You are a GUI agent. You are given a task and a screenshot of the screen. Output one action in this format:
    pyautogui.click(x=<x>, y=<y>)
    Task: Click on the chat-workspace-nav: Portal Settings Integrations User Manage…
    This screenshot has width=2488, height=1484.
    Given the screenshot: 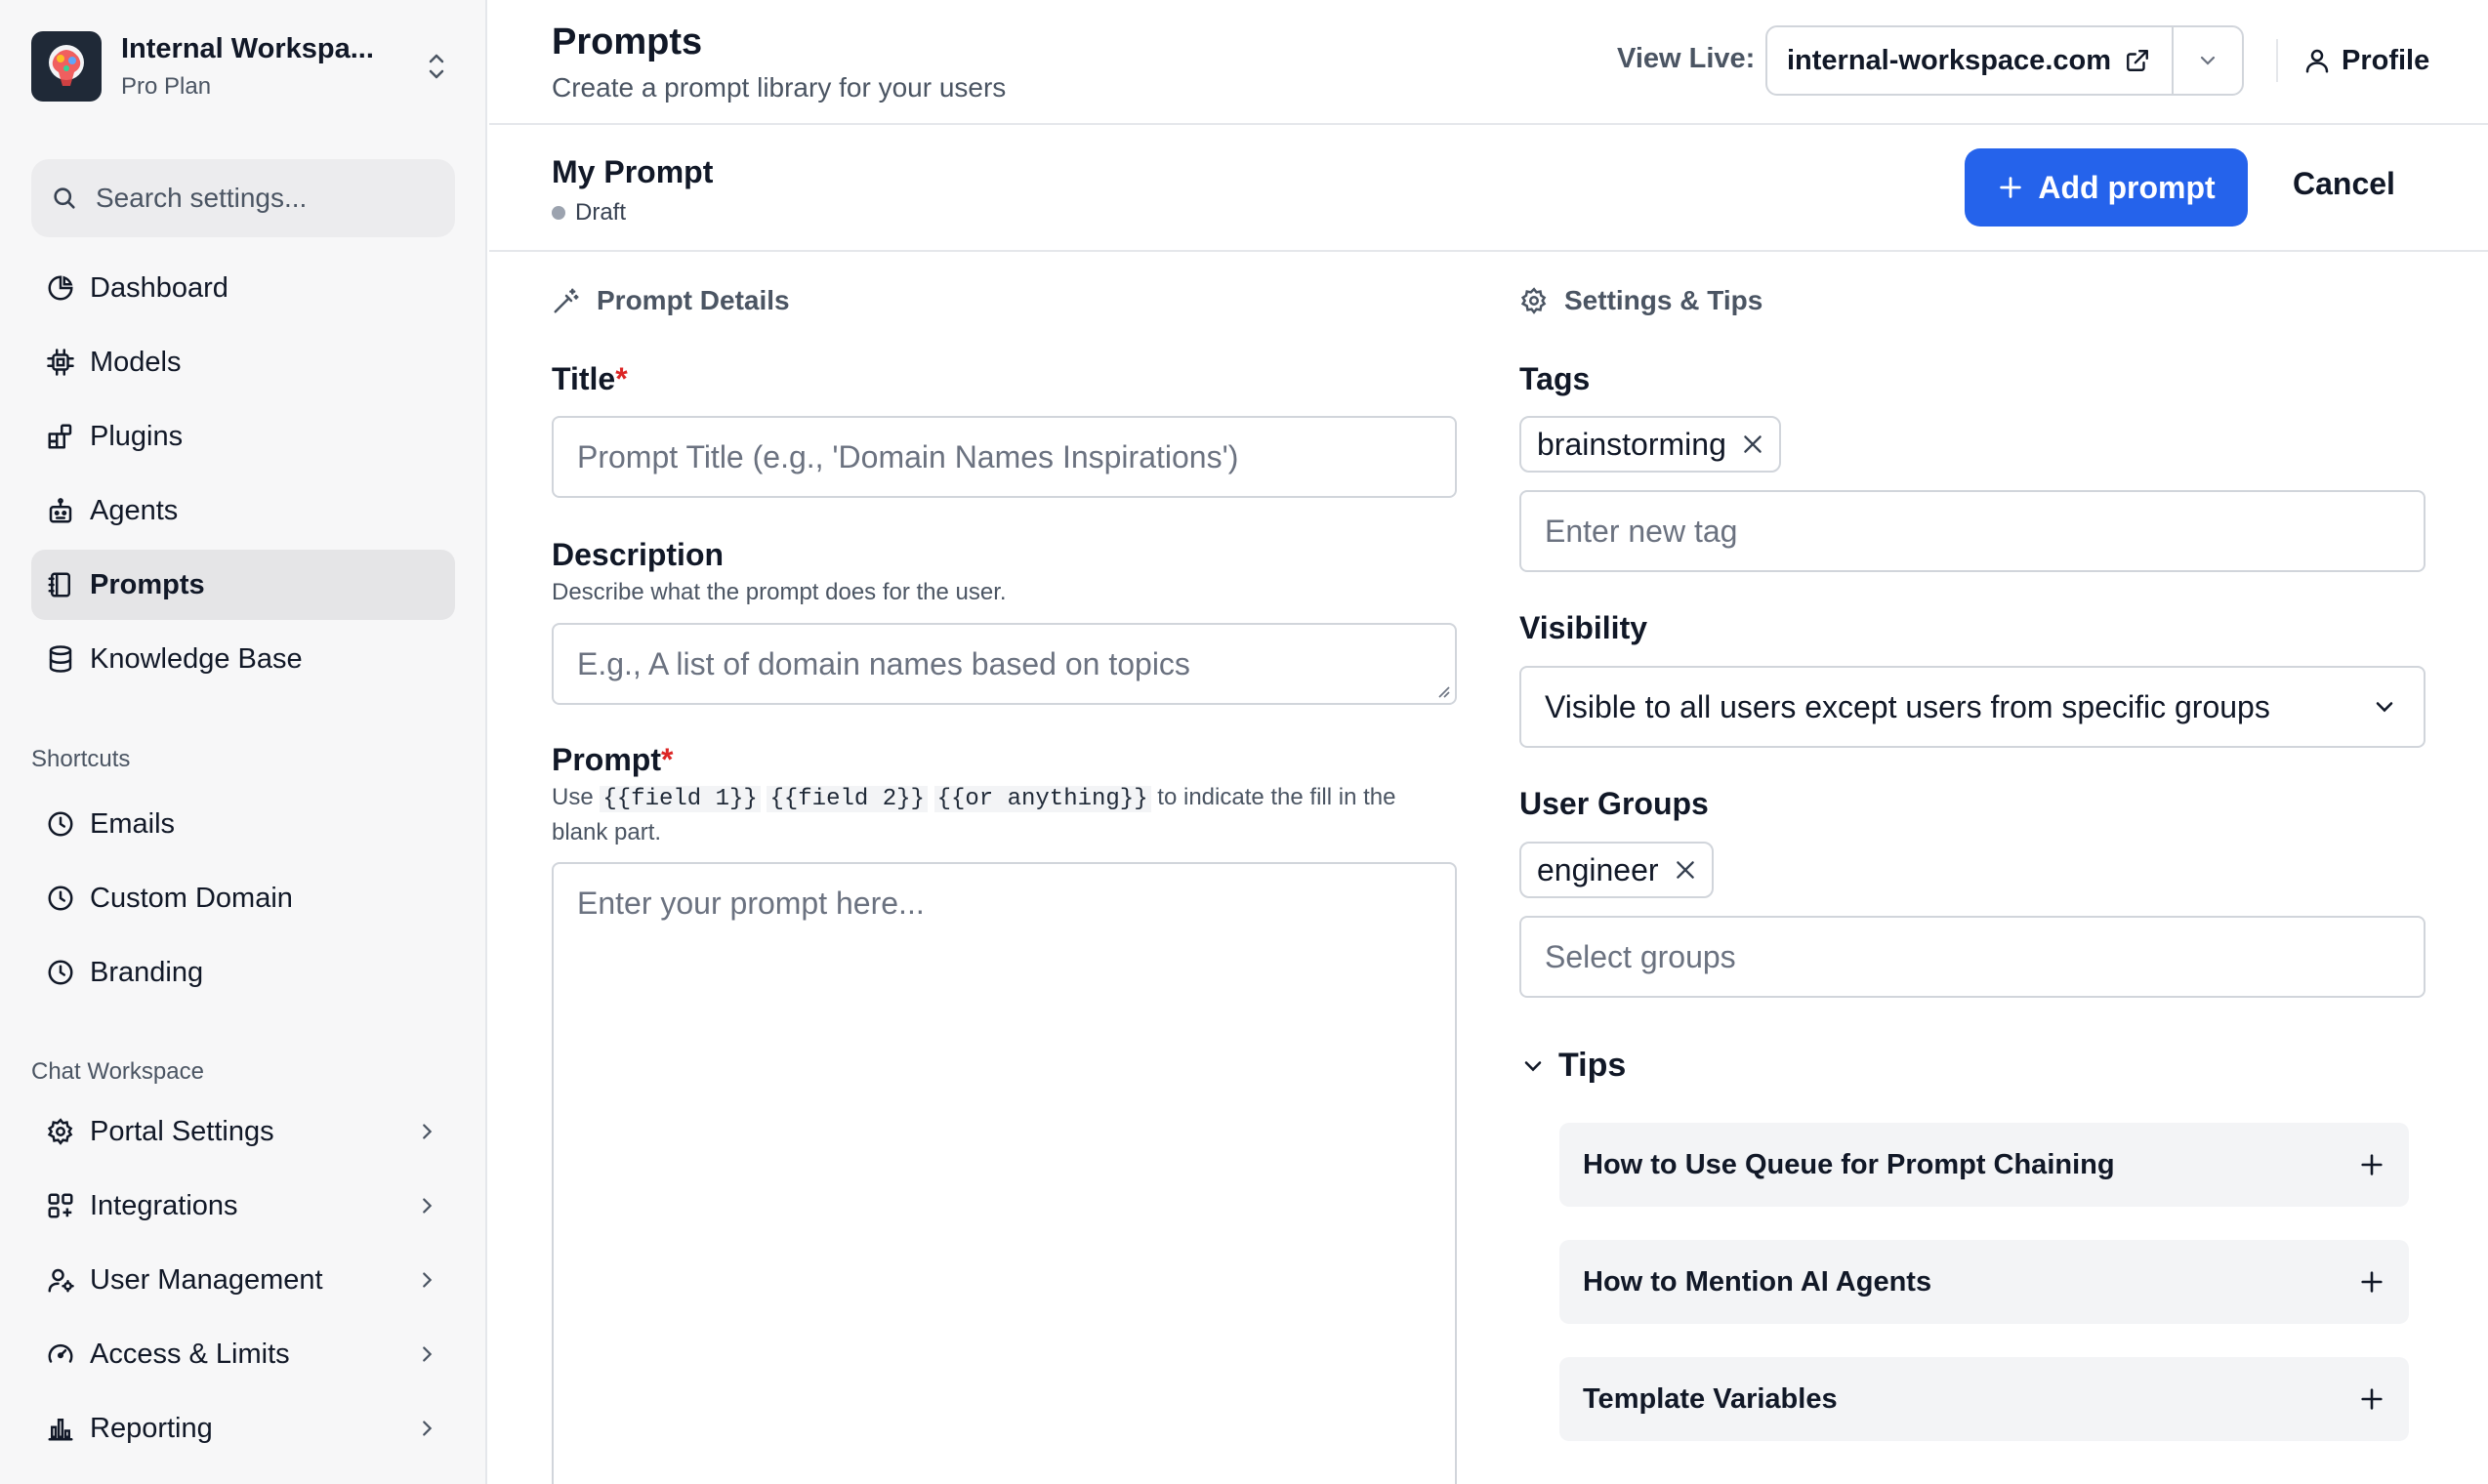 What is the action you would take?
    pyautogui.click(x=243, y=1281)
    